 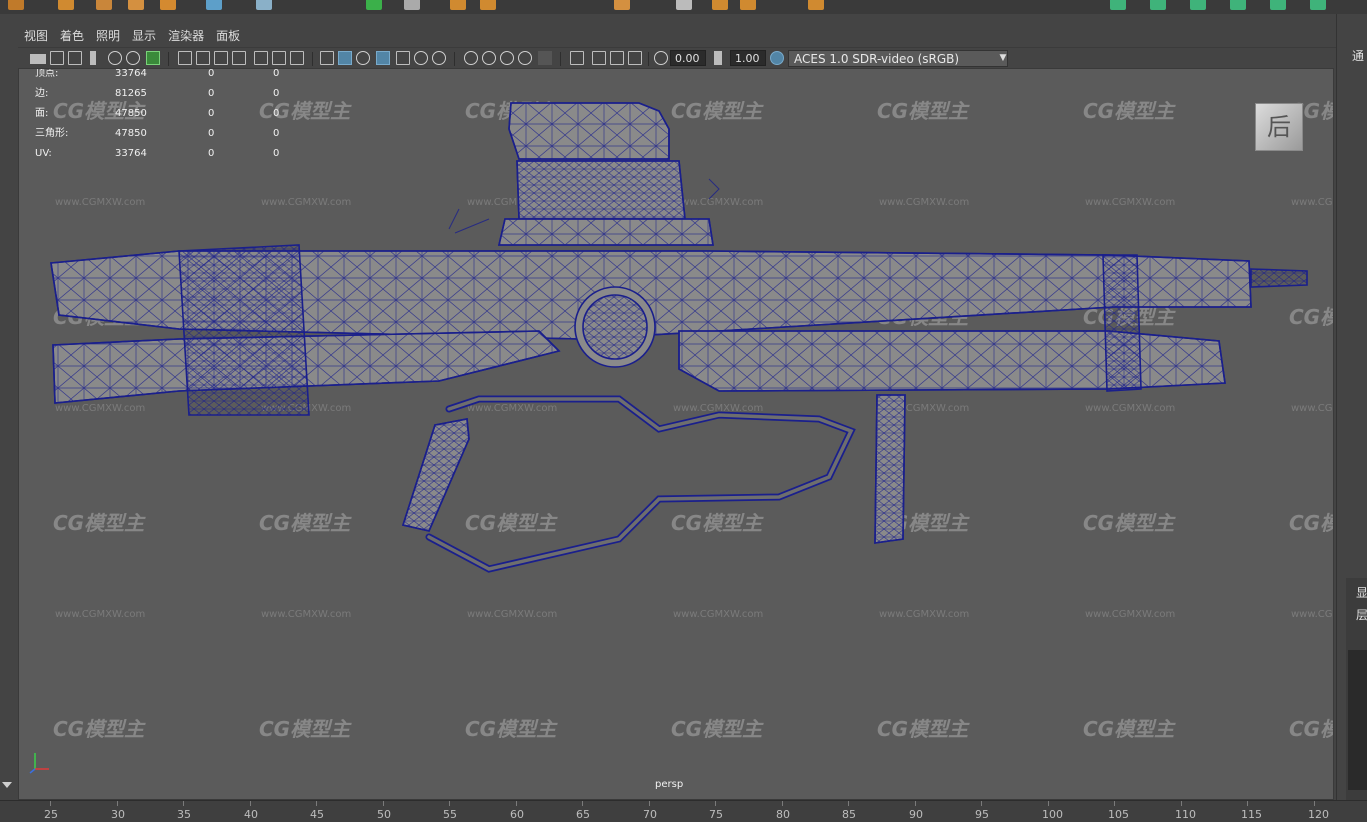 What do you see at coordinates (525, 58) in the screenshot?
I see `depth-of-field-icon` at bounding box center [525, 58].